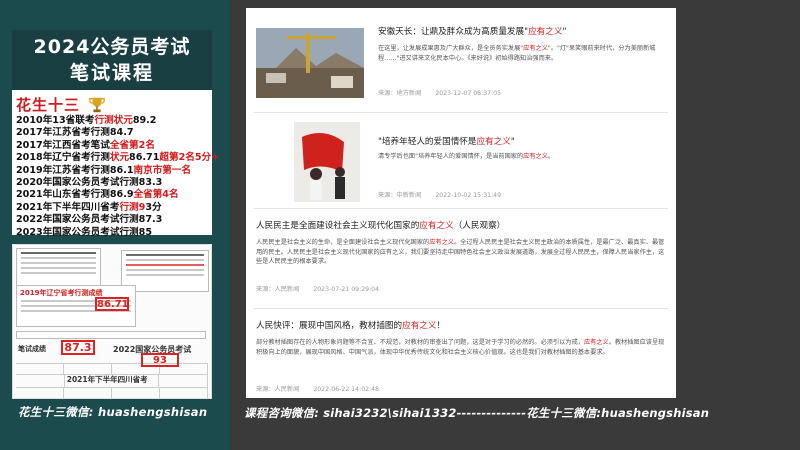  I want to click on achievement-item: 2018年辽宁省考行测状元86.71超第2名5分+, so click(118, 158).